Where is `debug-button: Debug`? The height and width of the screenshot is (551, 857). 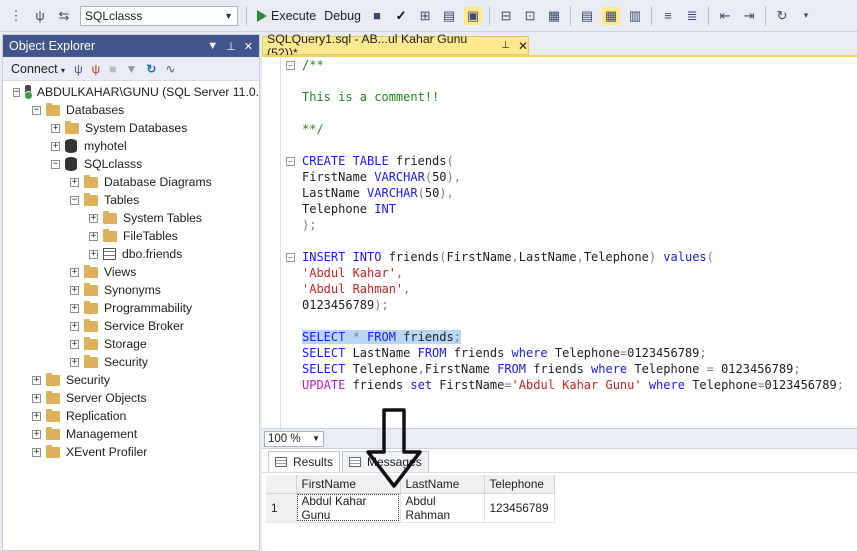 debug-button: Debug is located at coordinates (342, 16).